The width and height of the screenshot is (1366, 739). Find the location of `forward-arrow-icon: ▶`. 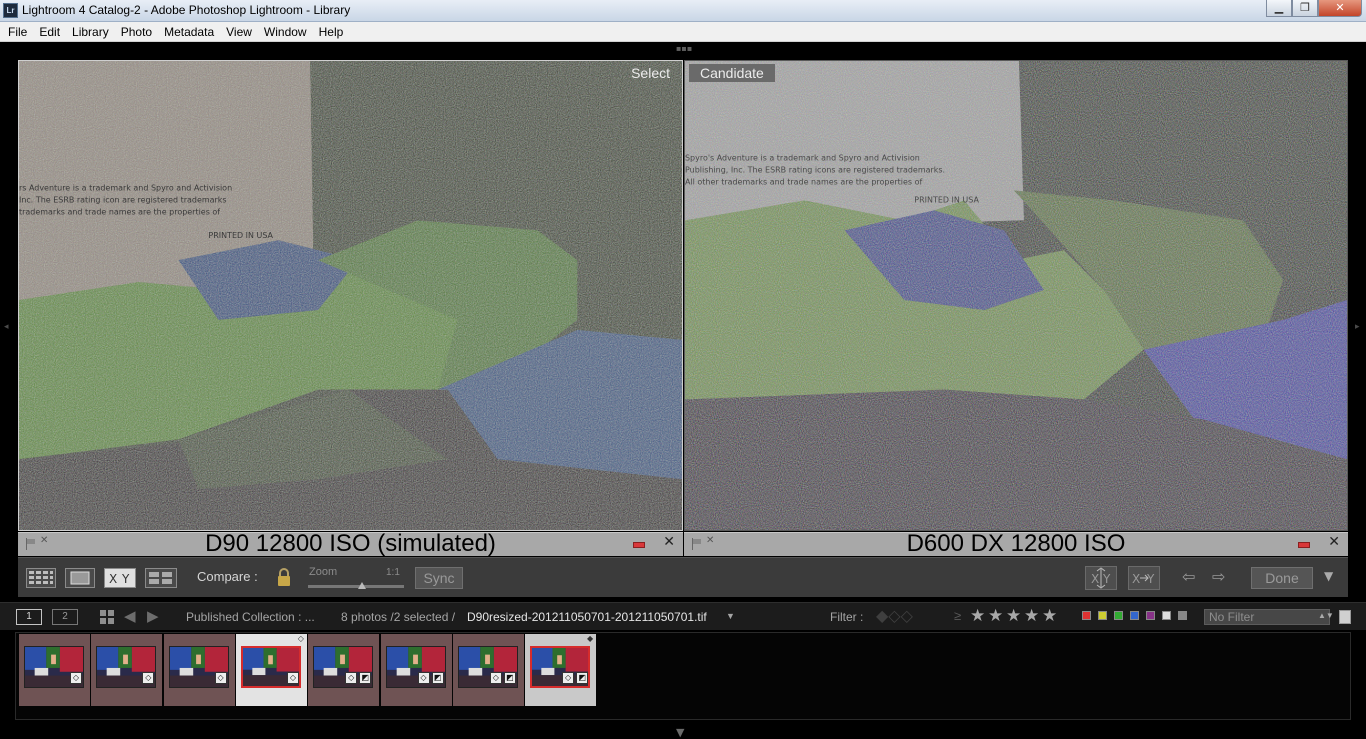

forward-arrow-icon: ▶ is located at coordinates (153, 616).